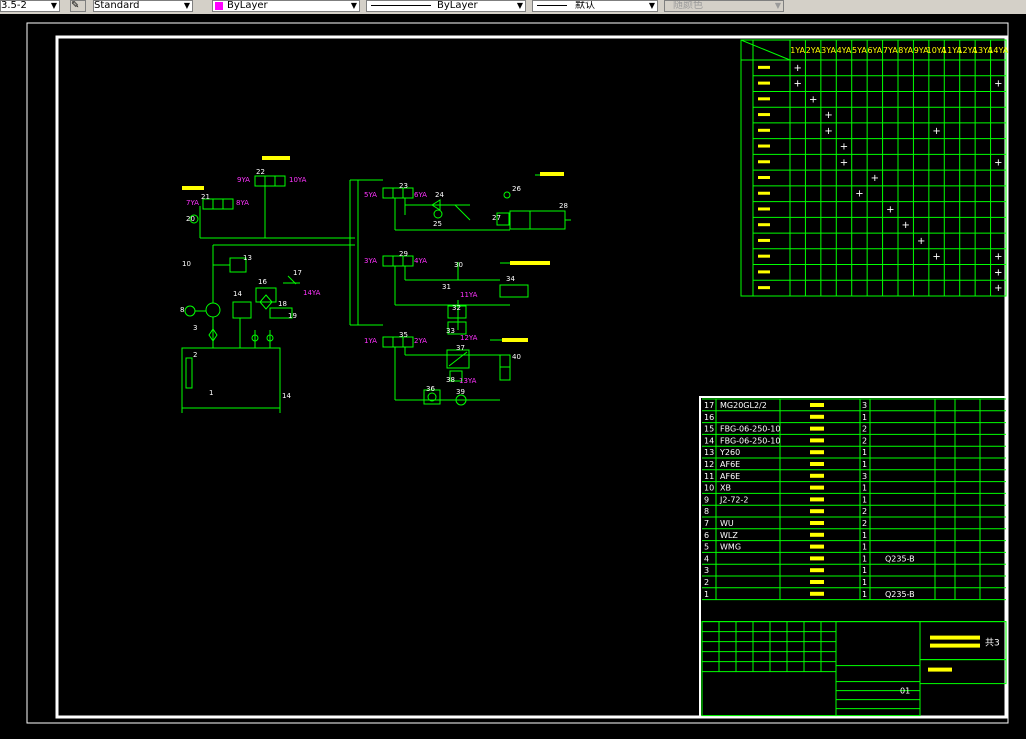 The image size is (1026, 739). What do you see at coordinates (729, 452) in the screenshot?
I see `bom-model: Y260` at bounding box center [729, 452].